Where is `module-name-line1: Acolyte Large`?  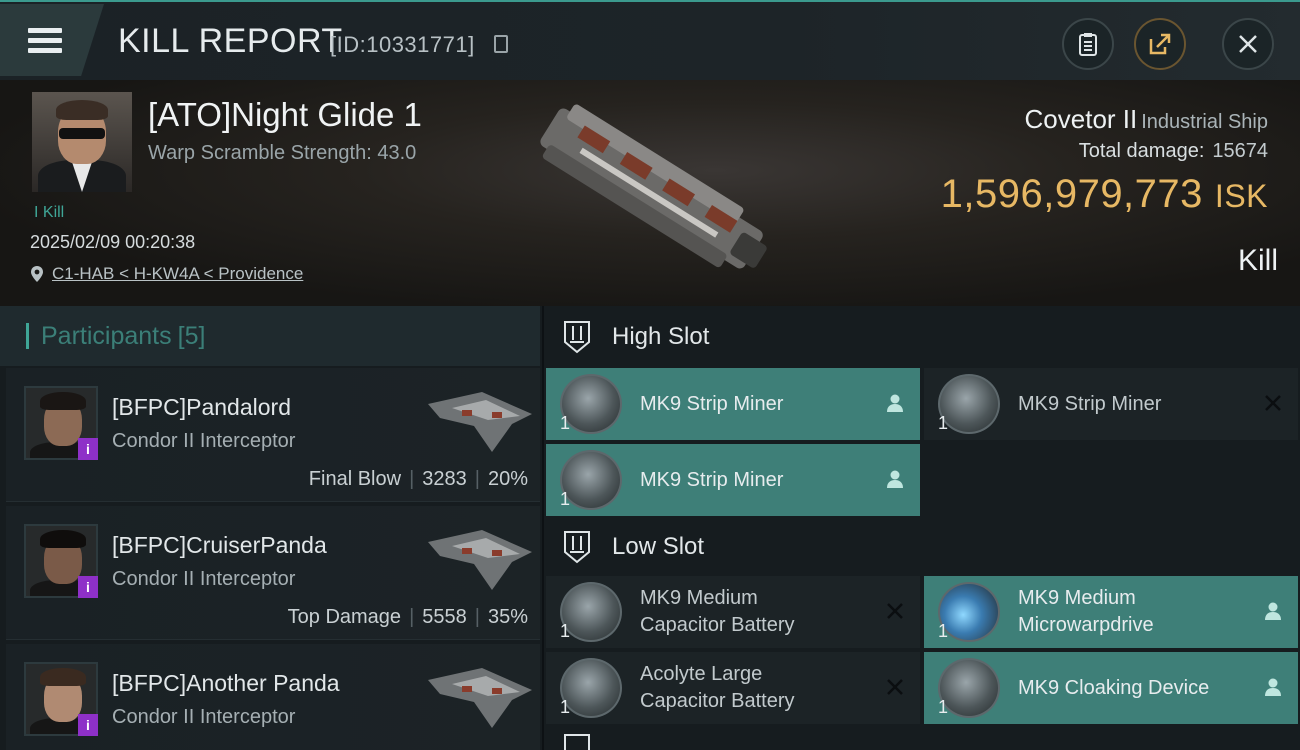 module-name-line1: Acolyte Large is located at coordinates (701, 674).